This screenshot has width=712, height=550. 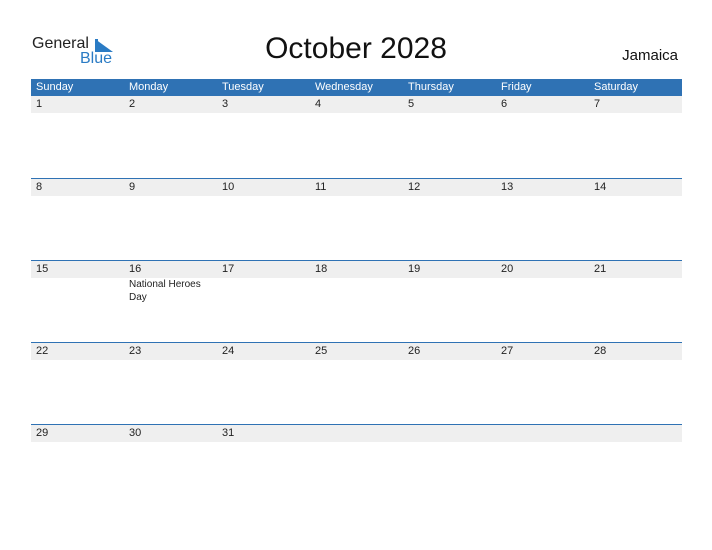 What do you see at coordinates (414, 269) in the screenshot?
I see `day-number: 19` at bounding box center [414, 269].